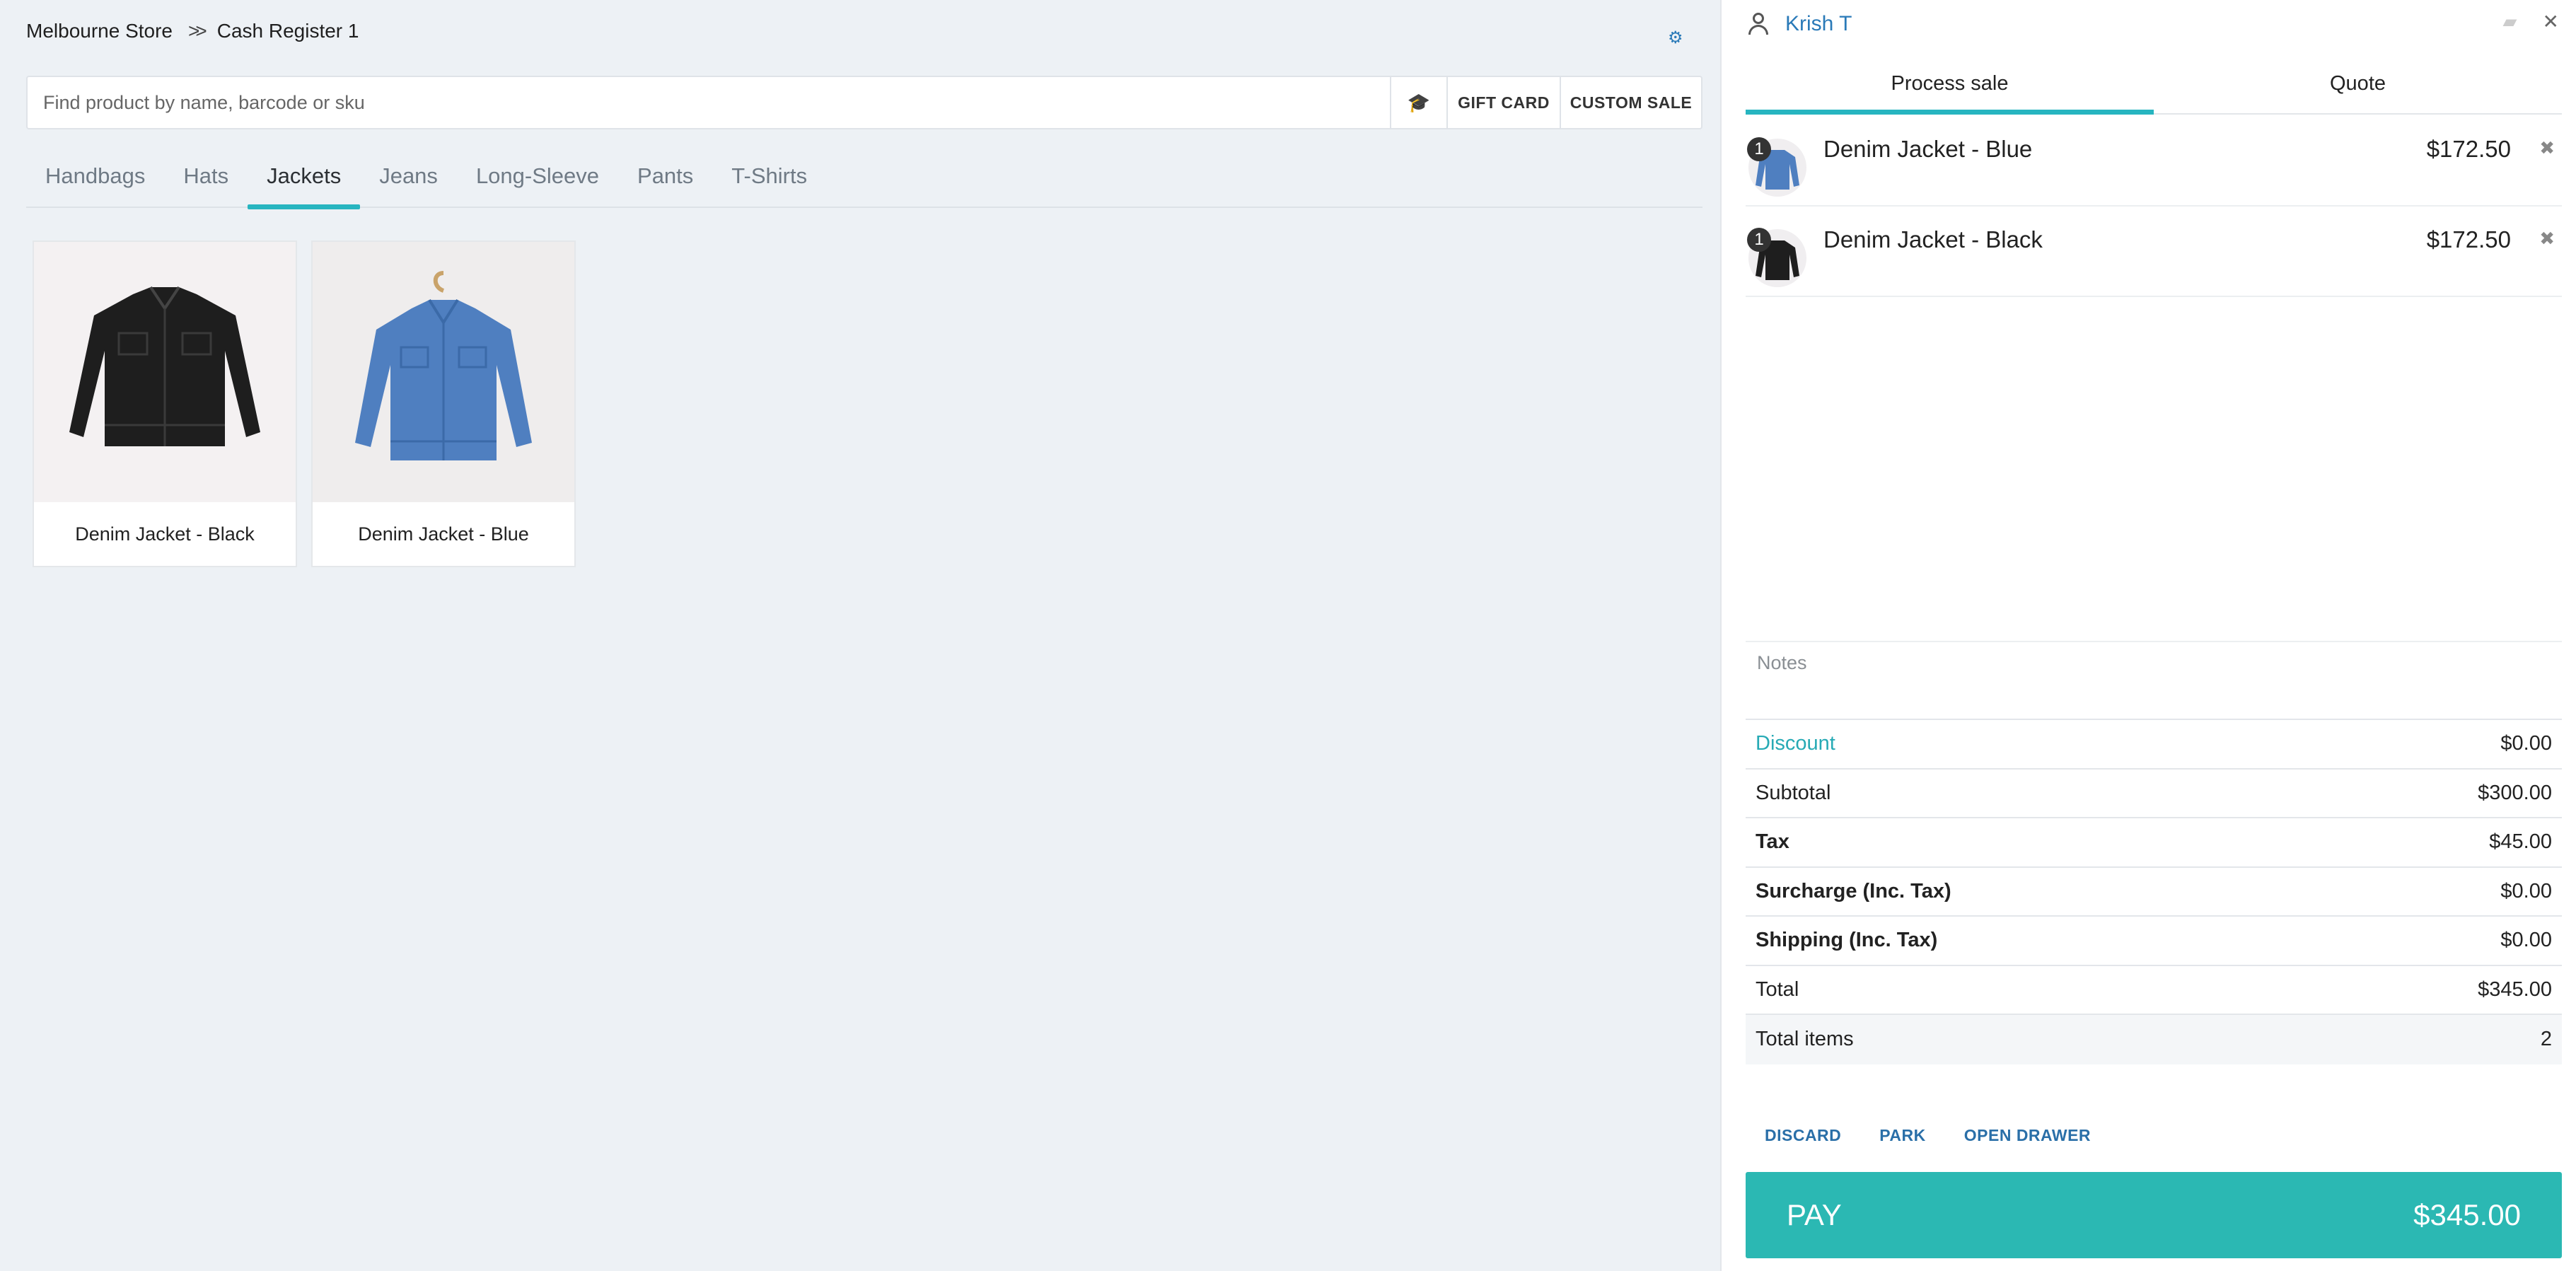 This screenshot has width=2576, height=1271. I want to click on tab-quote: Quote, so click(2358, 90).